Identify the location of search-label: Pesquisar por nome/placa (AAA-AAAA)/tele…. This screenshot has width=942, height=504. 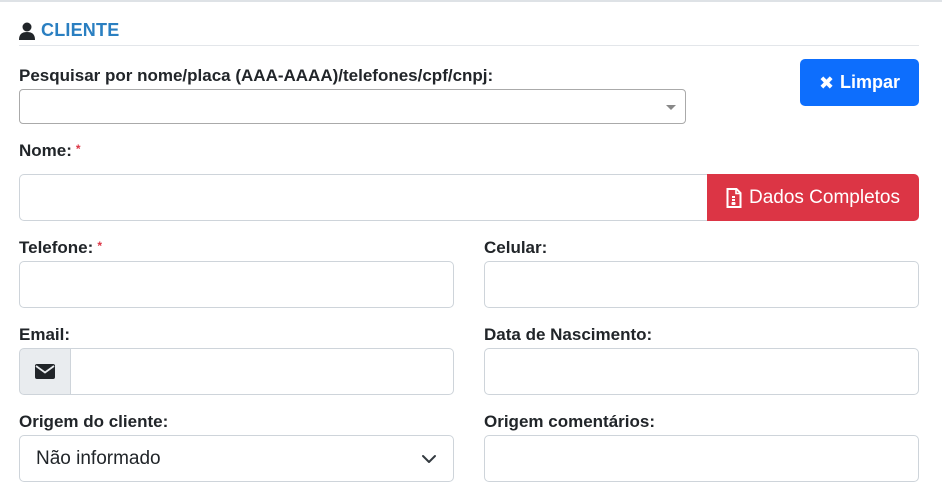
(256, 75).